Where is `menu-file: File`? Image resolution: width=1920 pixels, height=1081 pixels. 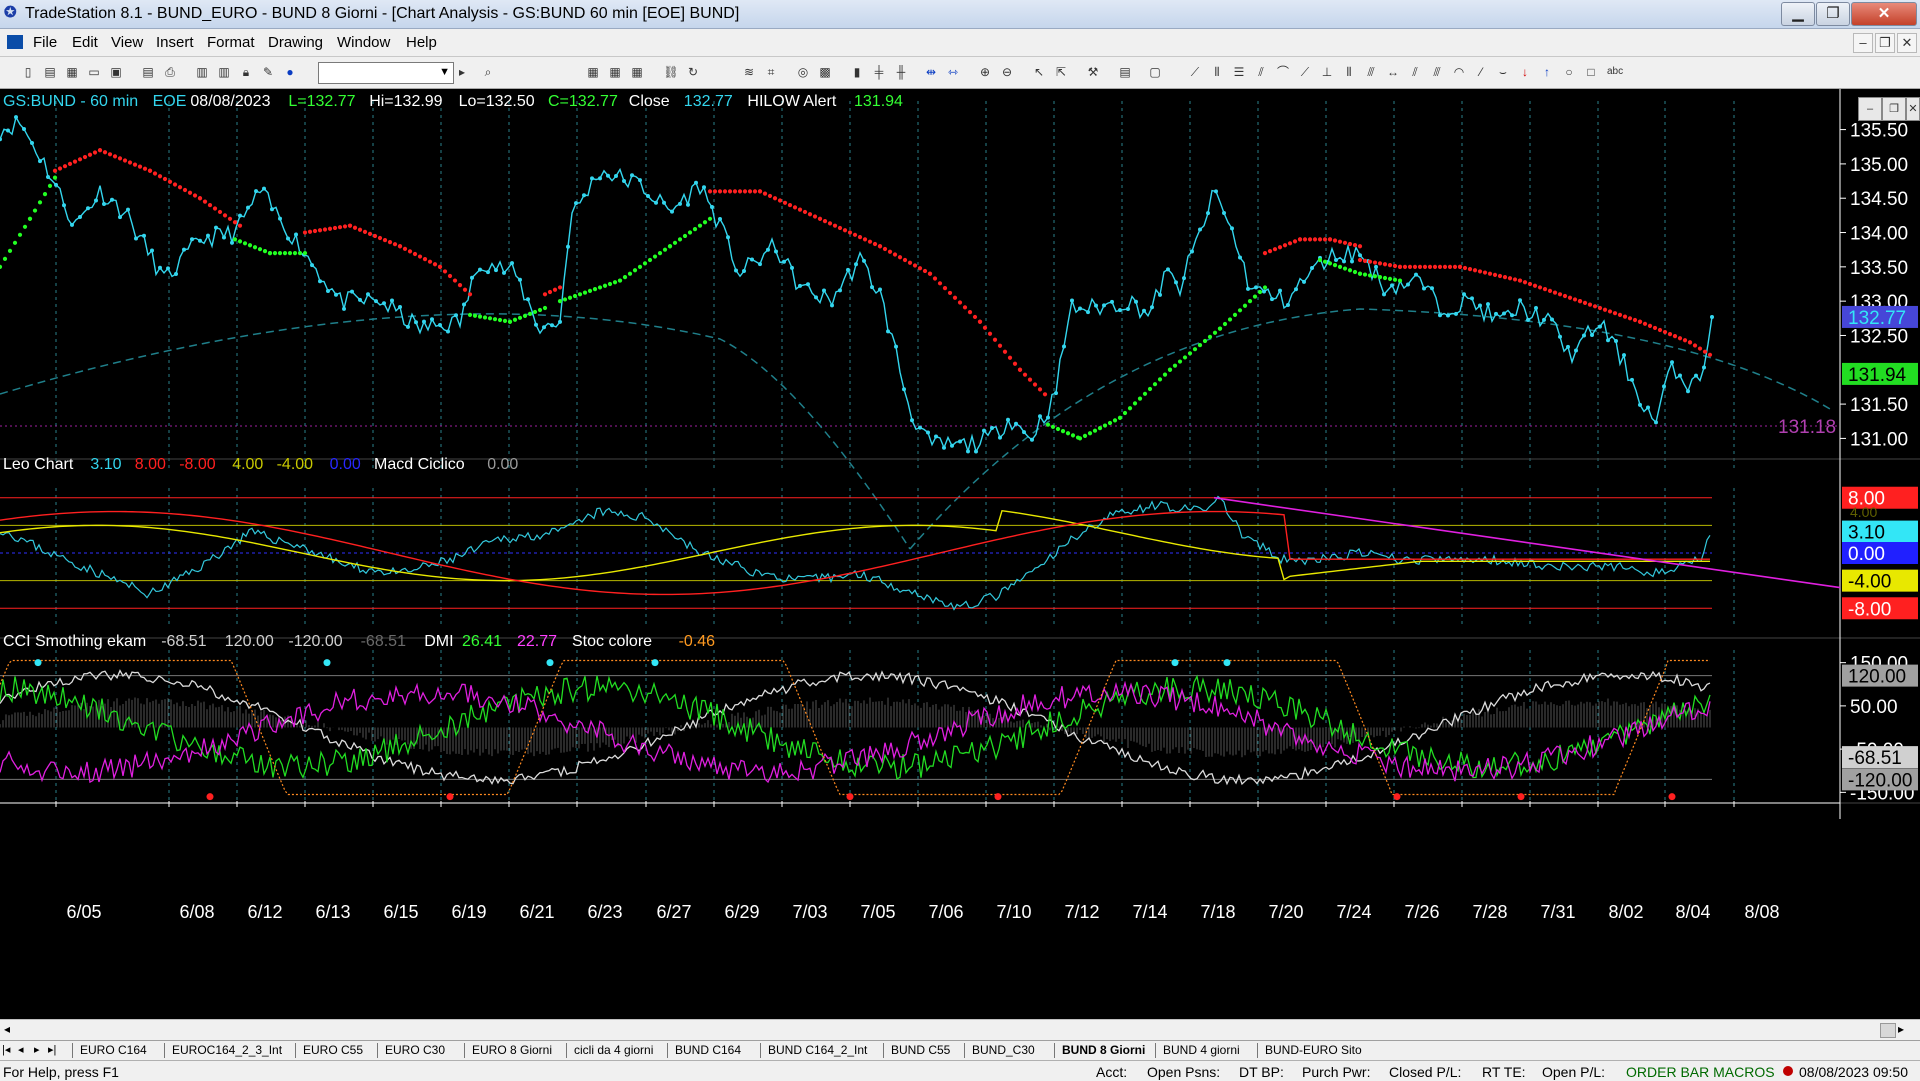
menu-file: File is located at coordinates (45, 42).